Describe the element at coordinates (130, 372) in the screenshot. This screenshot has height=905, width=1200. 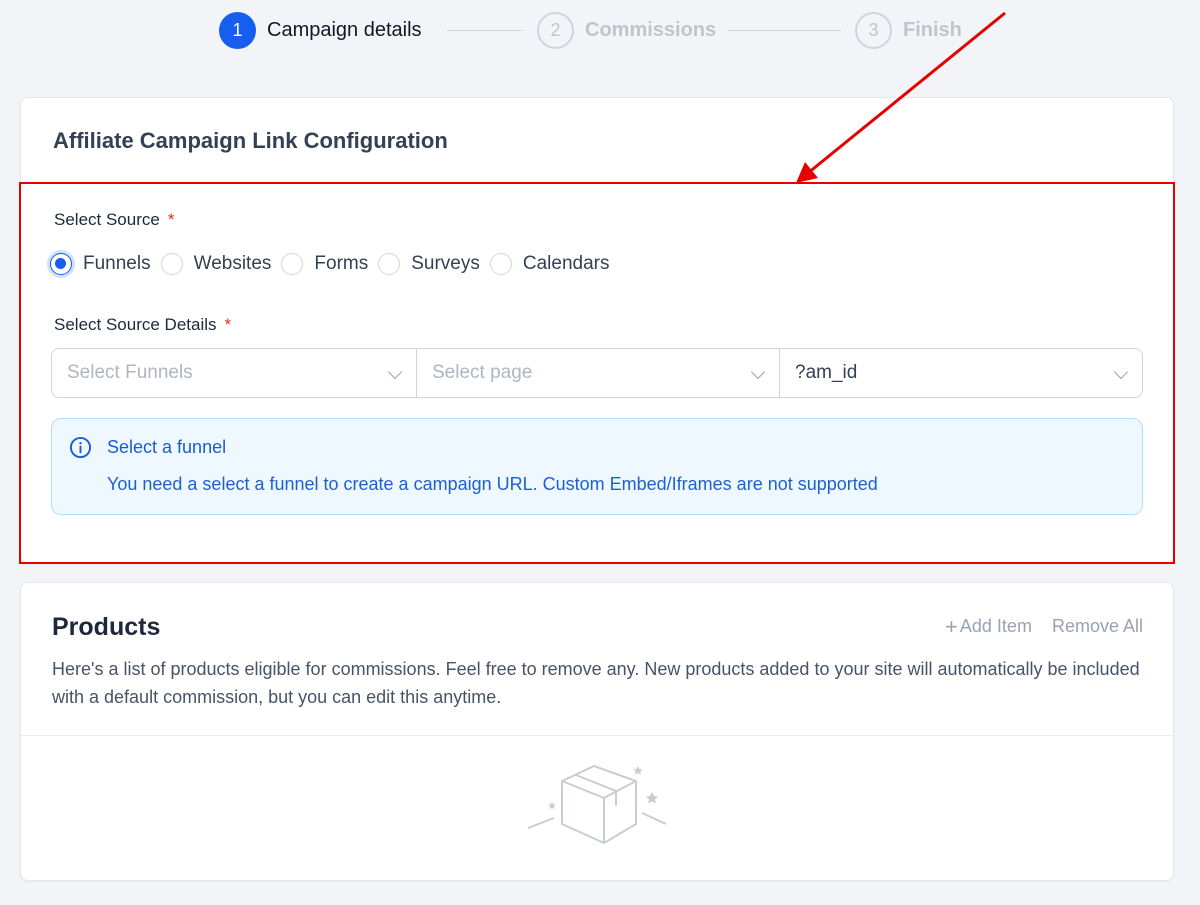
I see `select-placeholder: Select Funnels` at that location.